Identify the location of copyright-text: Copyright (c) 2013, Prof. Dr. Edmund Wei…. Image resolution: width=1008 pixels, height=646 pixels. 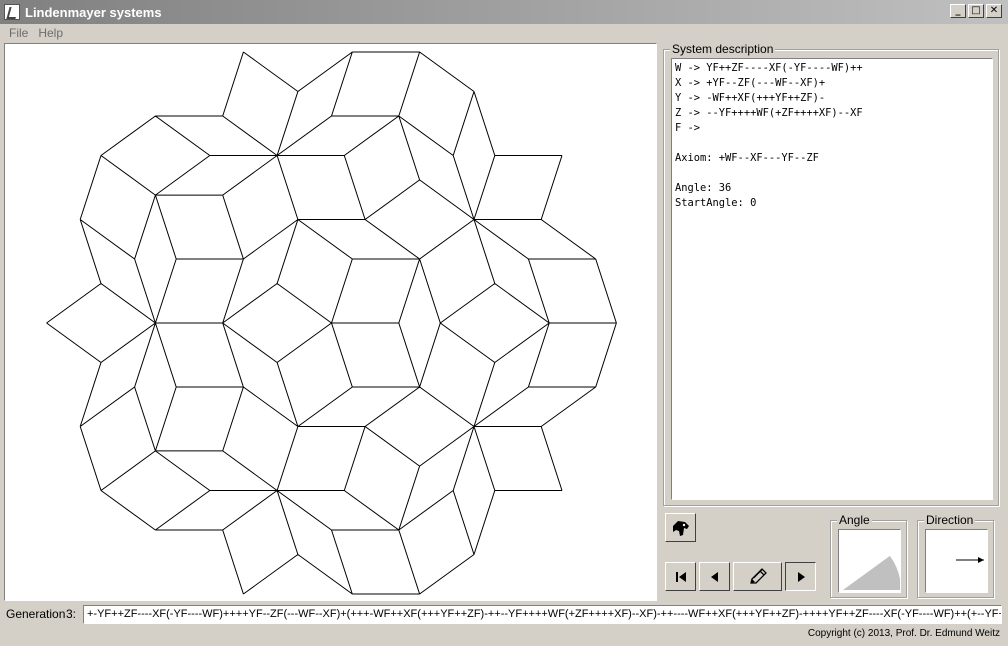
(903, 633).